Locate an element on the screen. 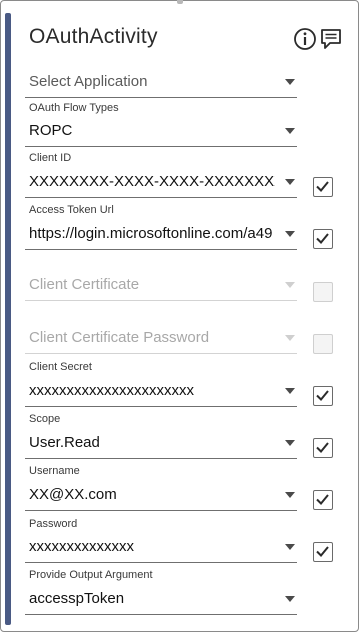  client-certificate-field: Client Certificate is located at coordinates (161, 286).